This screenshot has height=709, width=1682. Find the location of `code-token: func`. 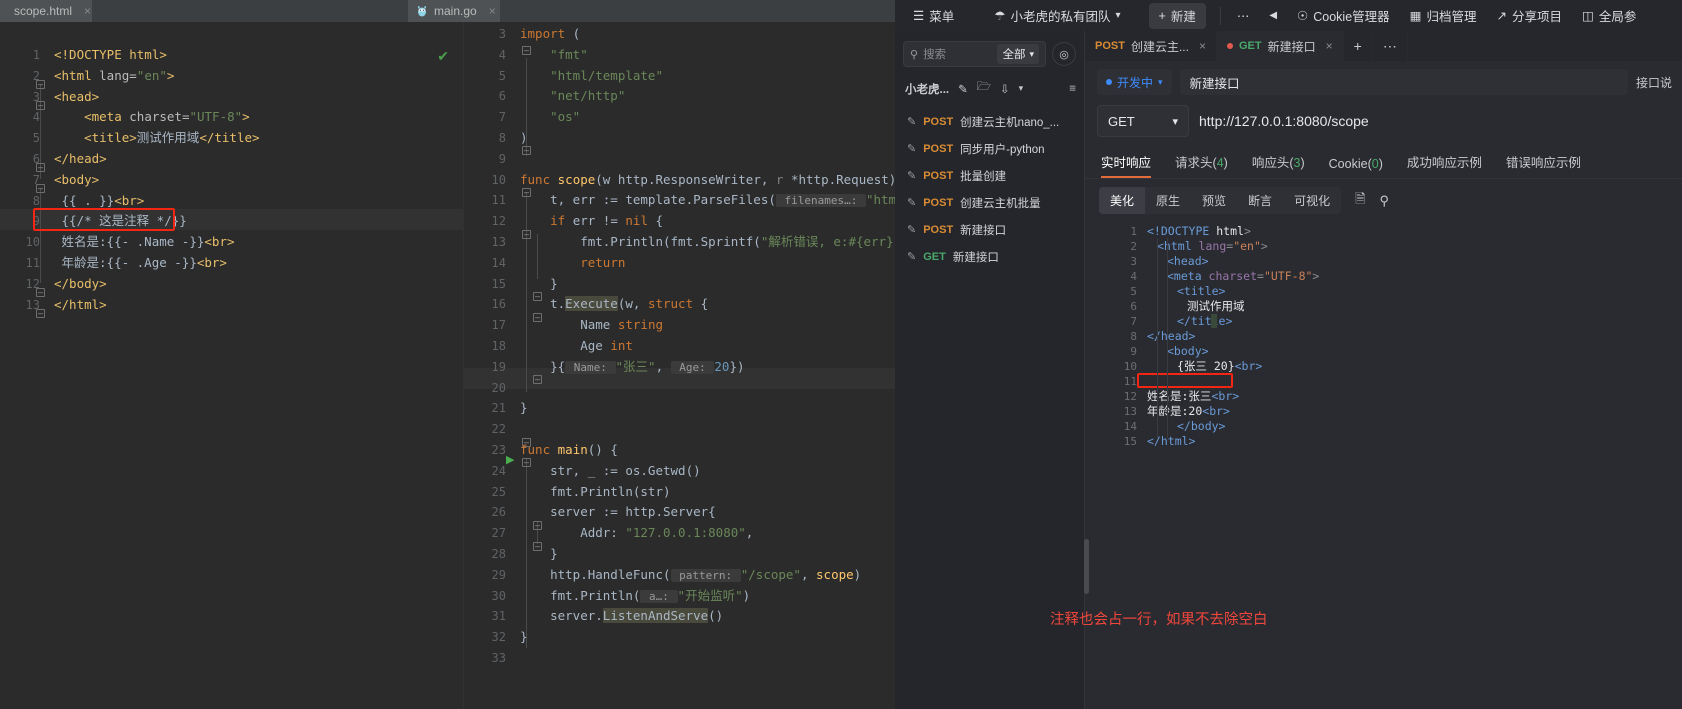

code-token: func is located at coordinates (539, 179).